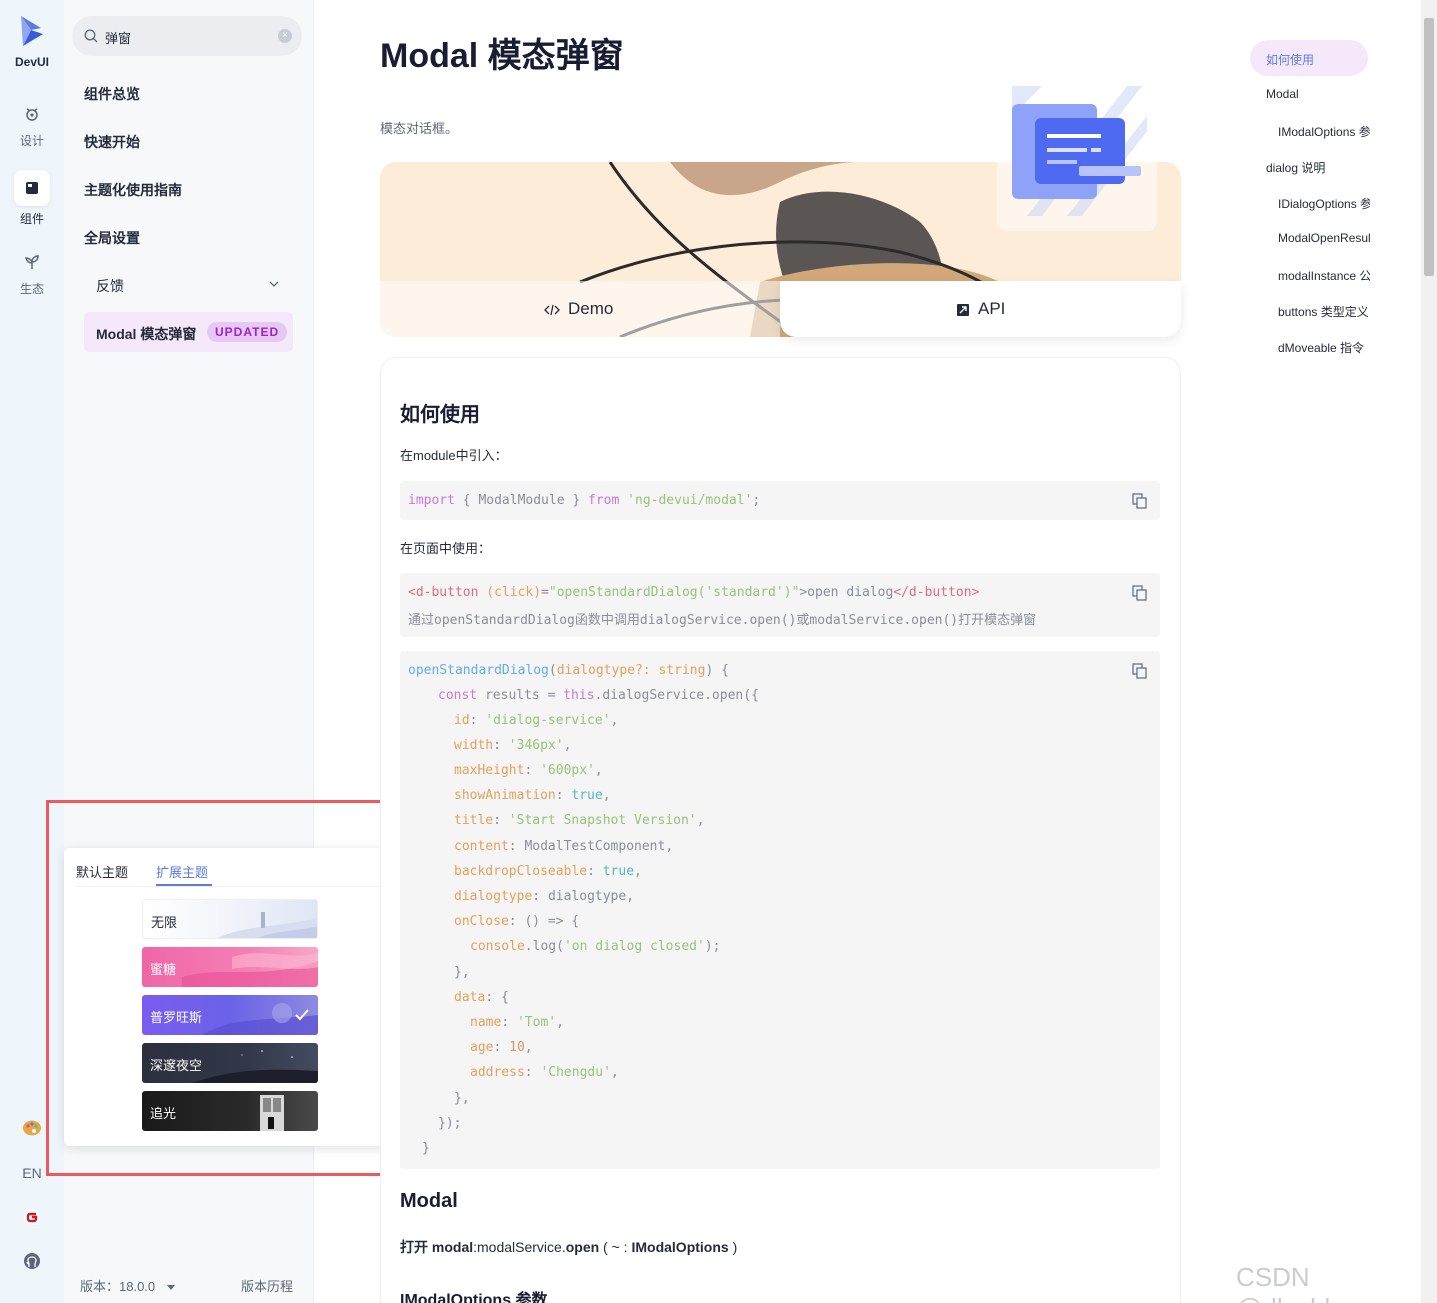 The width and height of the screenshot is (1437, 1303). I want to click on theme-name: 普罗旺斯, so click(176, 1017).